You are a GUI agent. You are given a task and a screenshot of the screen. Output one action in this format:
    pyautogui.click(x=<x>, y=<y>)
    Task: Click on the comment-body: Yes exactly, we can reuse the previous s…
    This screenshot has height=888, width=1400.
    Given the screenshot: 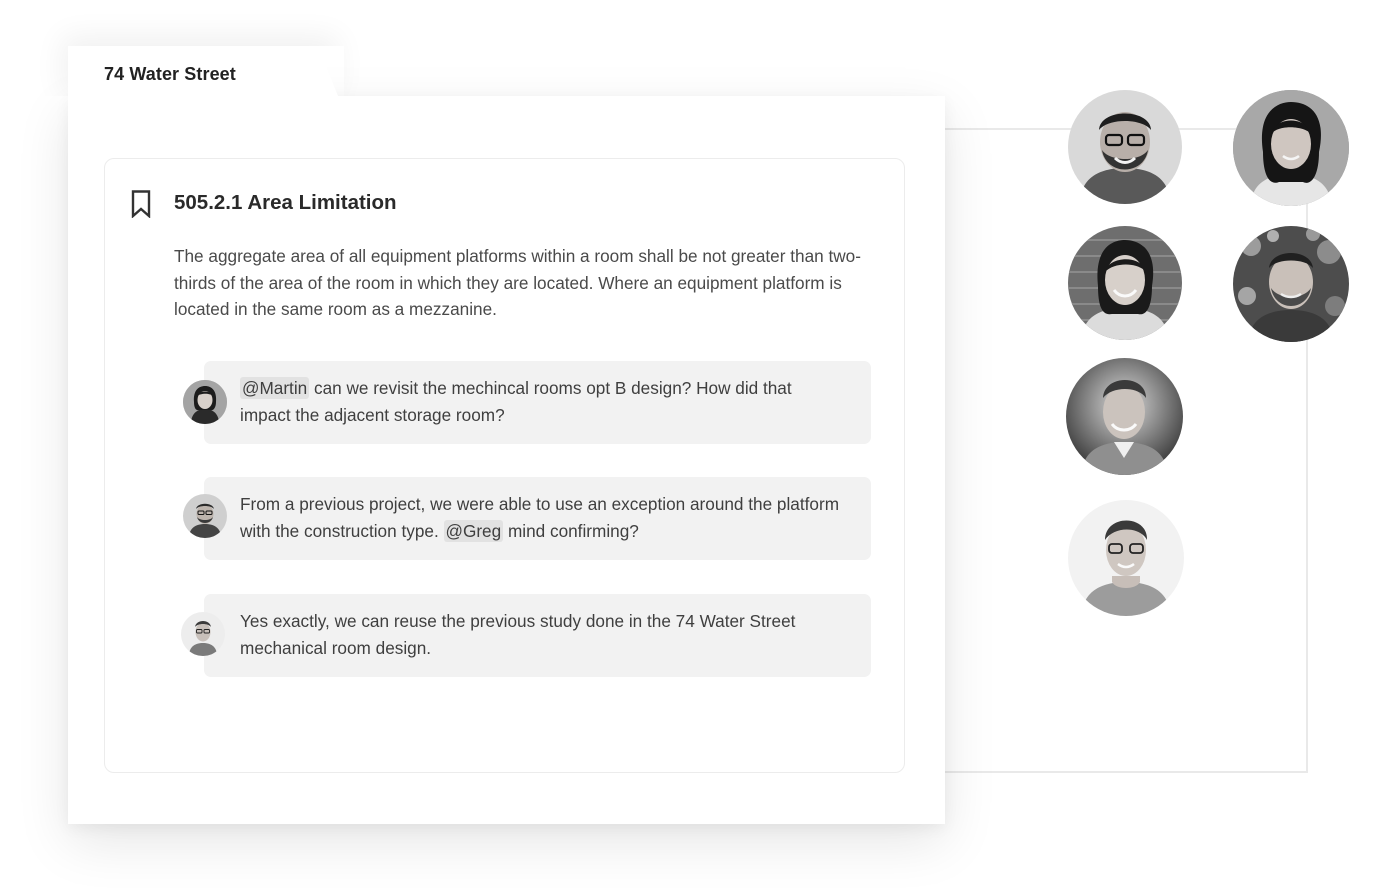 What is the action you would take?
    pyautogui.click(x=518, y=634)
    